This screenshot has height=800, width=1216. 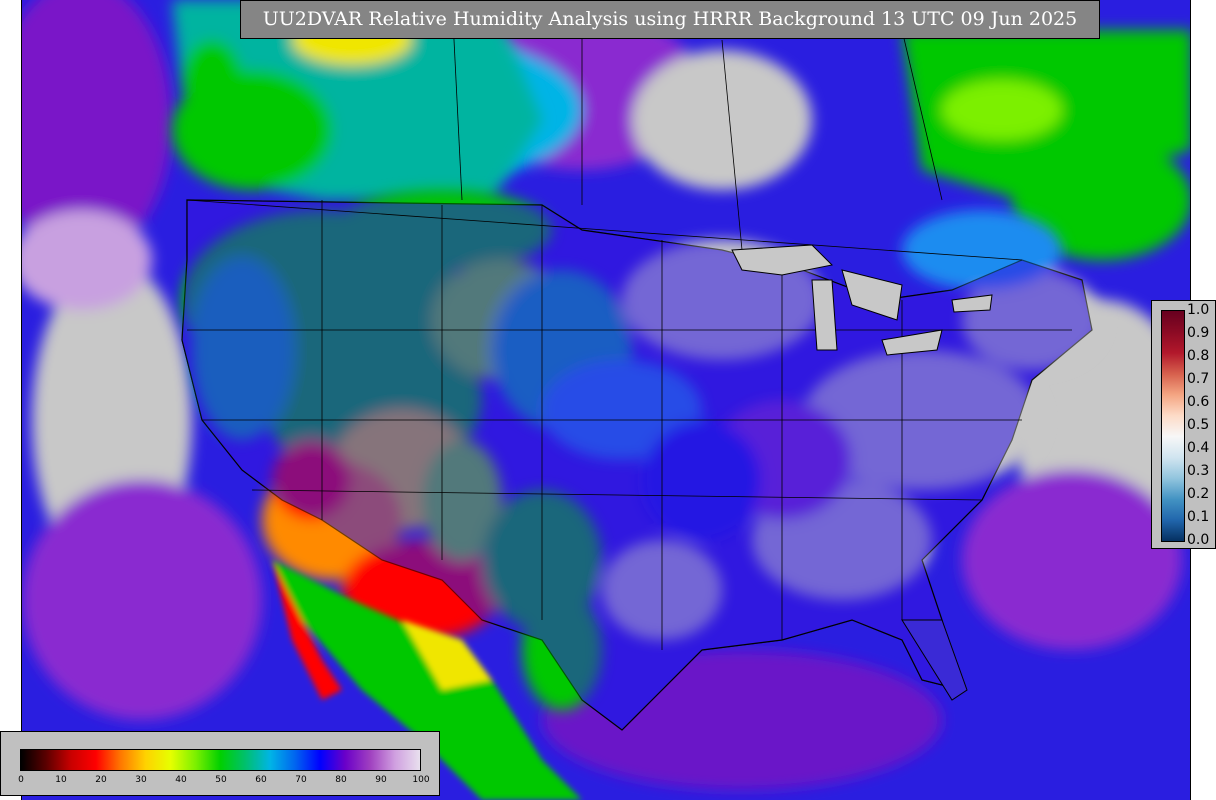 I want to click on obs-colorbar-label: 0.1, so click(x=1198, y=517).